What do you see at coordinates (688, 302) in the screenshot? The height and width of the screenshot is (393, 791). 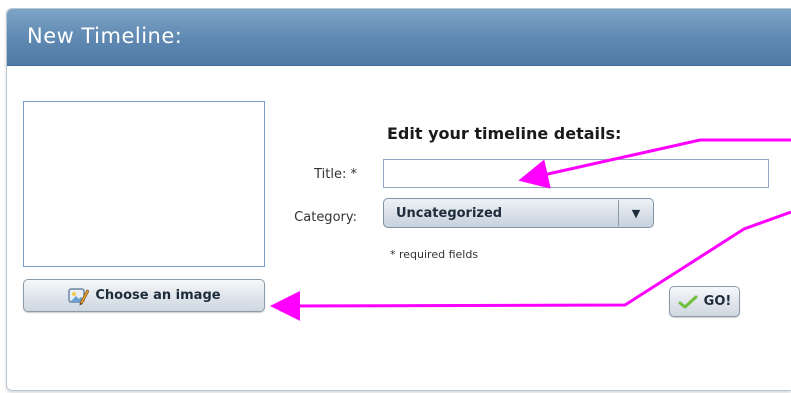 I see `checkmark-icon` at bounding box center [688, 302].